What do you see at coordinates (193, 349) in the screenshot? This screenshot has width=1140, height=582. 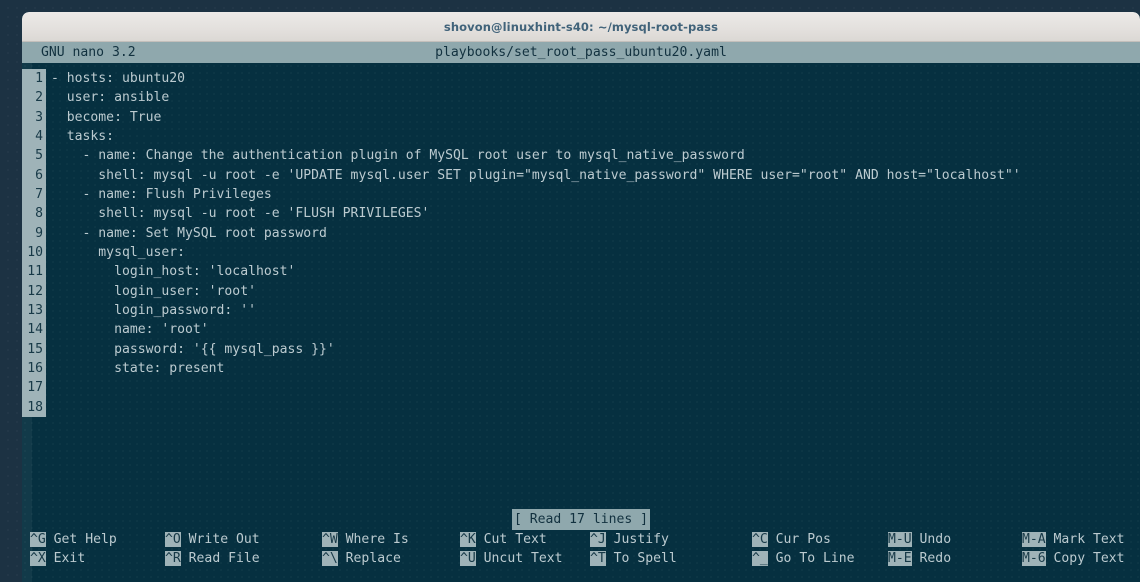 I see `line-text: password: '{{ mysql_pass }}'` at bounding box center [193, 349].